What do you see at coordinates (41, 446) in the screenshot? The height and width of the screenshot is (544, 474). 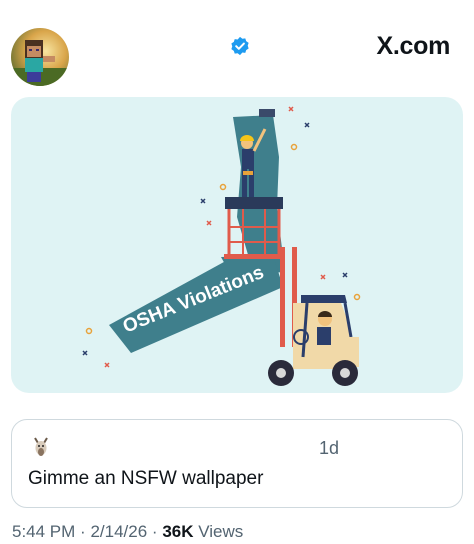 I see `goat-avatar-icon` at bounding box center [41, 446].